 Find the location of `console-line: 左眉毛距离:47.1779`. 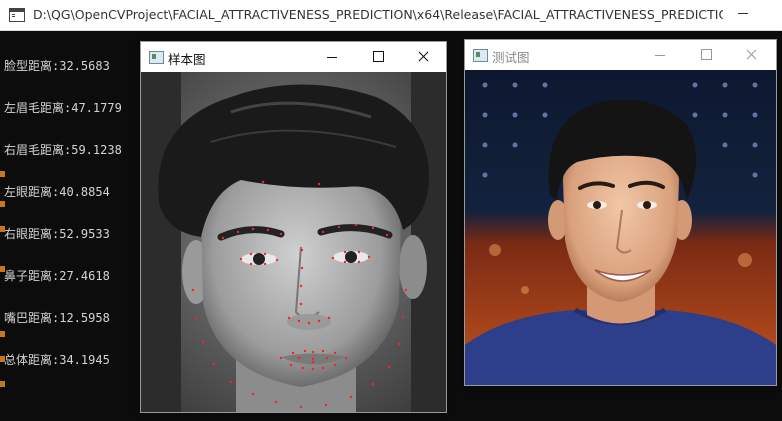

console-line: 左眉毛距离:47.1779 is located at coordinates (63, 108).